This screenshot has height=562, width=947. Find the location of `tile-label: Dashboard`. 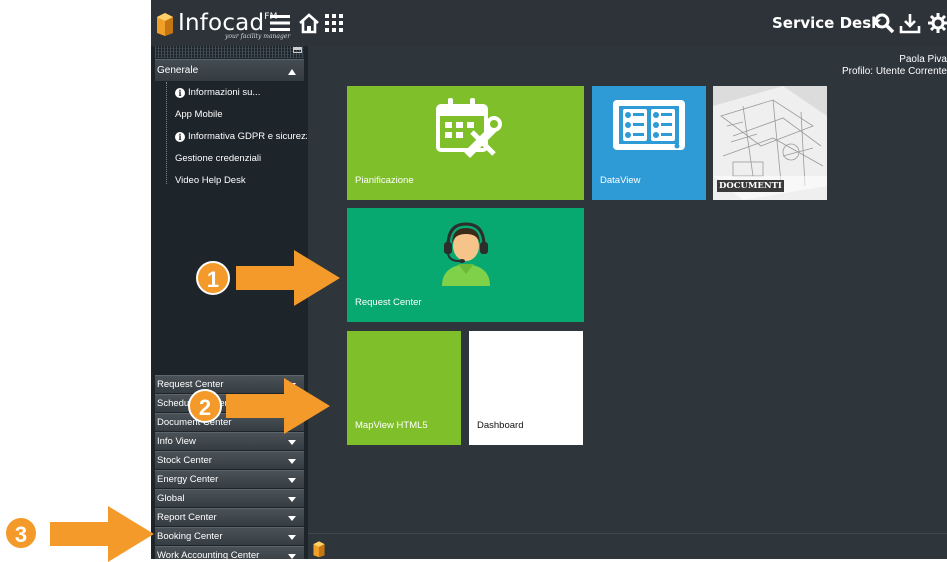

tile-label: Dashboard is located at coordinates (500, 425).